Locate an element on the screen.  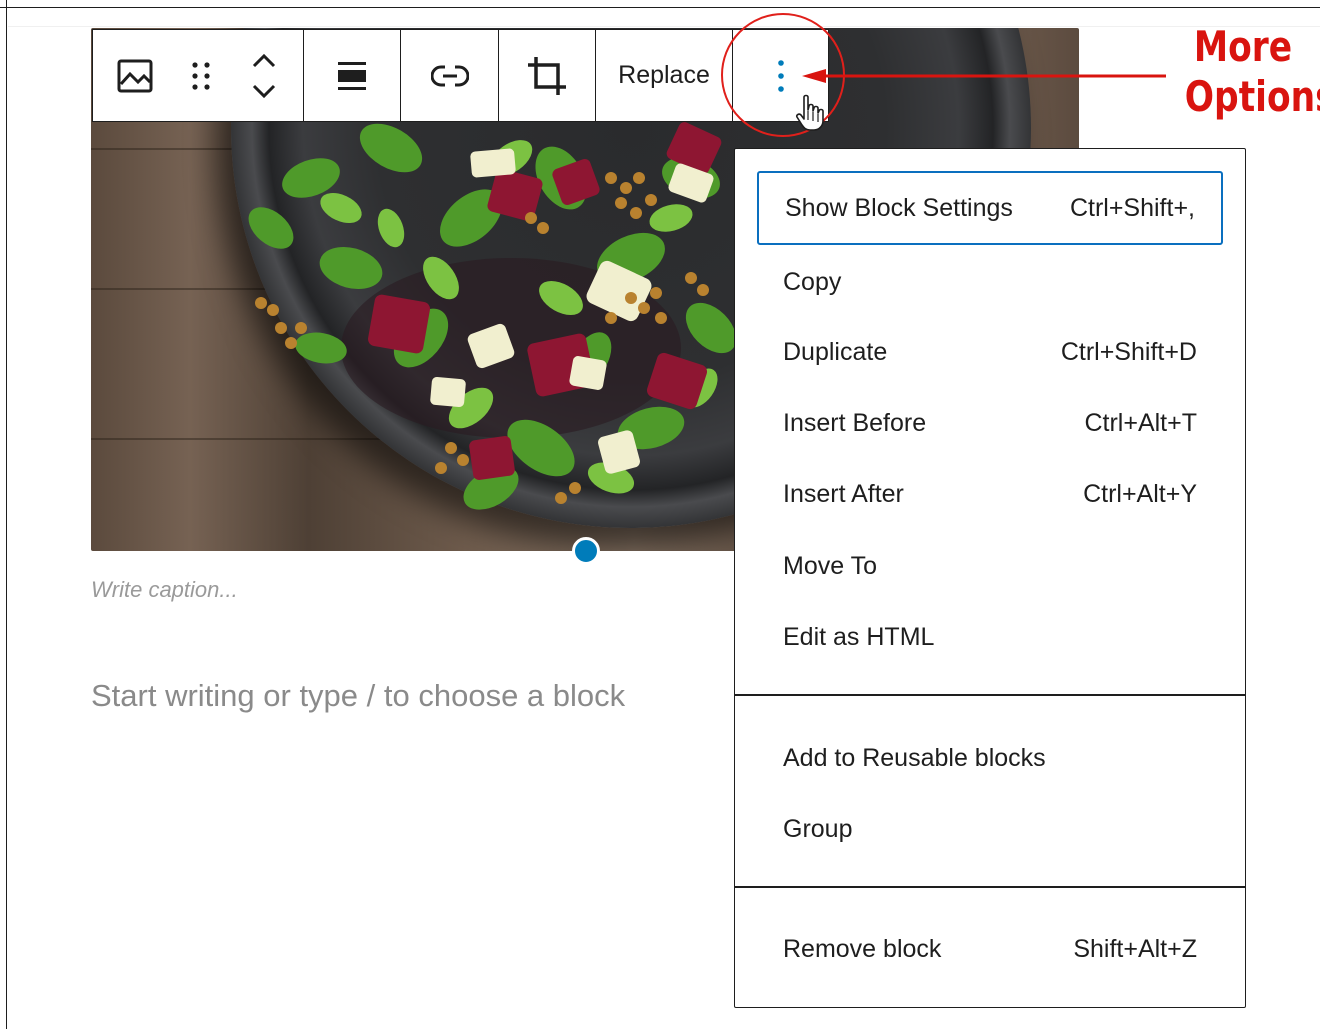
replace-button: Replace is located at coordinates (664, 75).